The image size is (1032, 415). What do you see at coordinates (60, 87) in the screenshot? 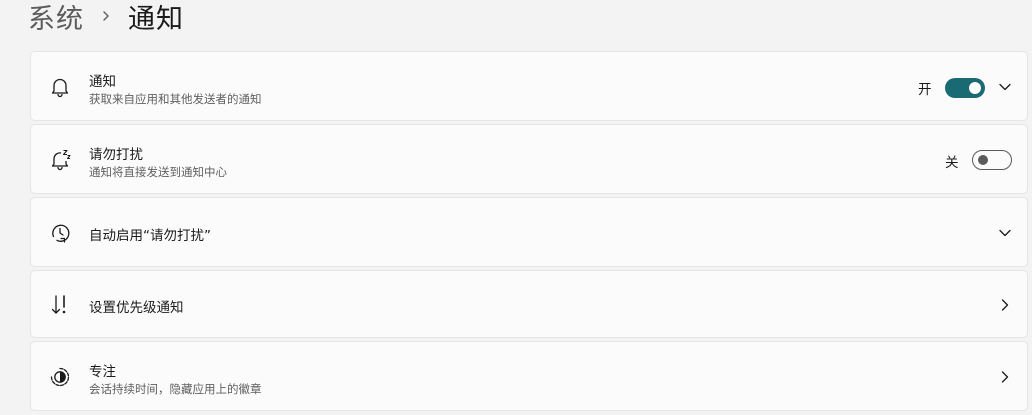
I see `bell-icon` at bounding box center [60, 87].